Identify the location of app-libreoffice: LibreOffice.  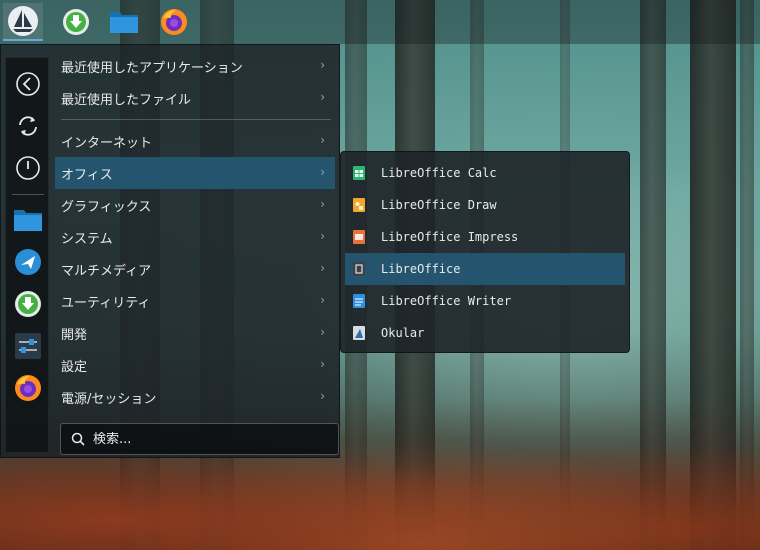
(485, 269).